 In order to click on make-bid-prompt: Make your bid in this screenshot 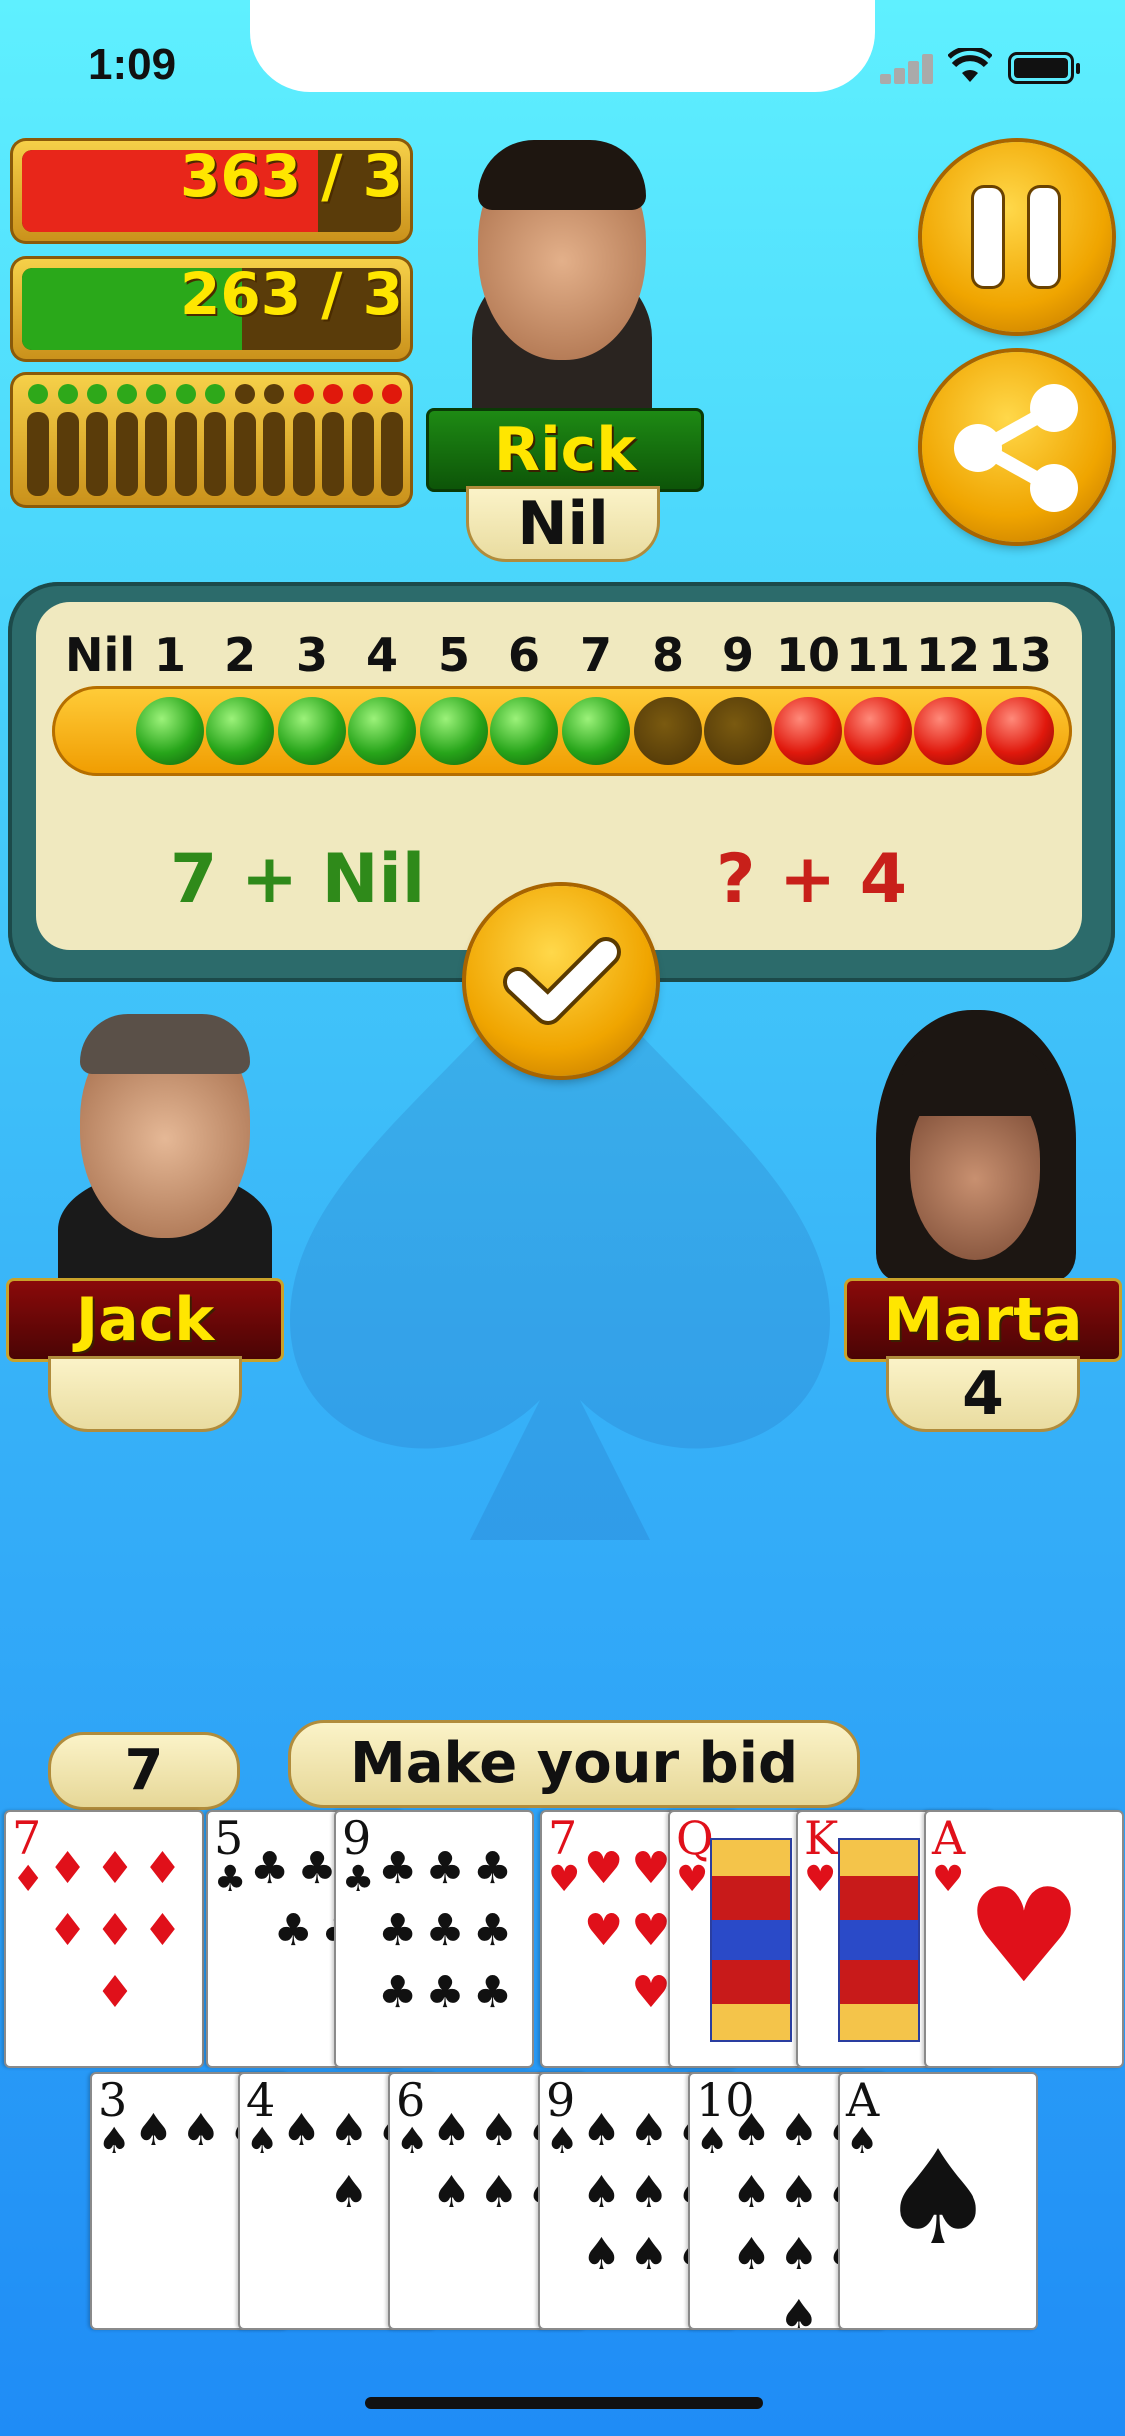, I will do `click(574, 1764)`.